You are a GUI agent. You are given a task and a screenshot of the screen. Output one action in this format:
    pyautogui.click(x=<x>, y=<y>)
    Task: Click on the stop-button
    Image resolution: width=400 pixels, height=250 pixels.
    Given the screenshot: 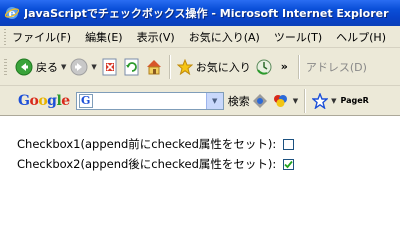 What is the action you would take?
    pyautogui.click(x=110, y=67)
    